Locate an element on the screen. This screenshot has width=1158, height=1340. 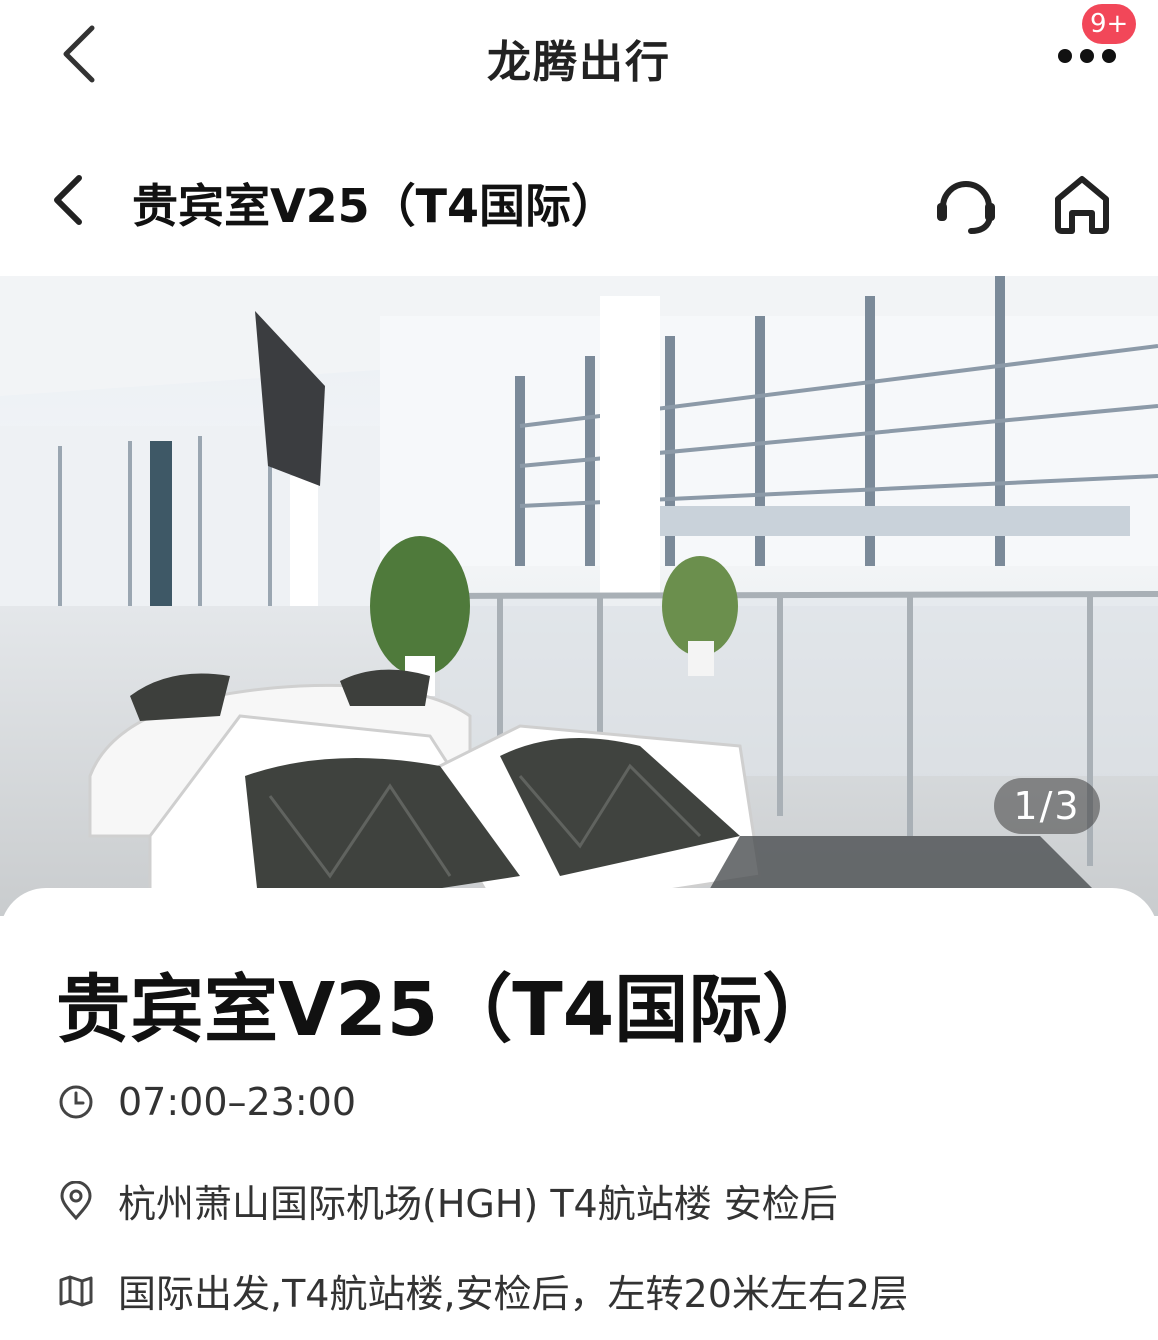
opening-hours: 07:00–23:00 is located at coordinates (237, 1102).